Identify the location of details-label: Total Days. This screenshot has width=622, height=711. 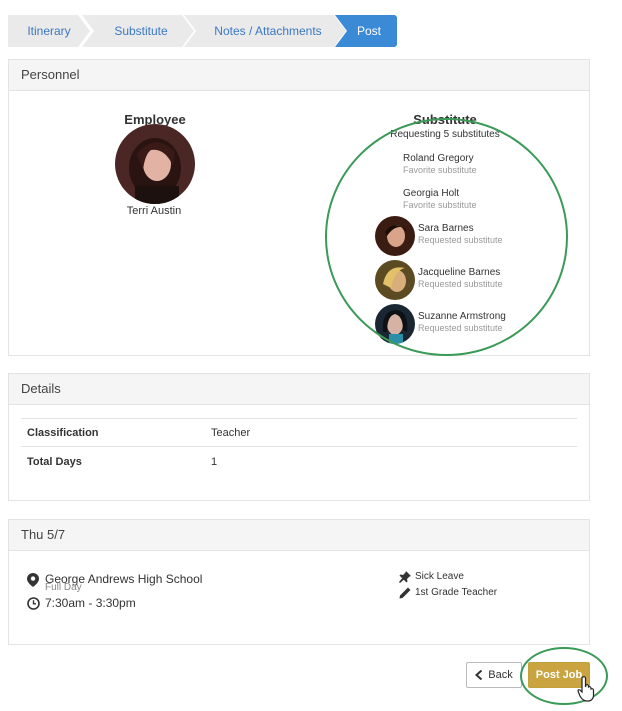
(54, 462).